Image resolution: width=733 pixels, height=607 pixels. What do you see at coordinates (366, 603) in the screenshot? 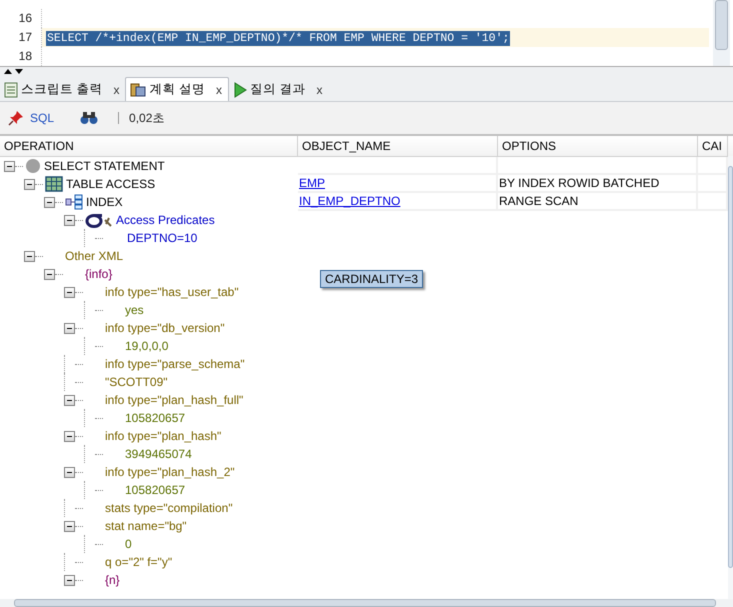
I see `horizontal-scrollbar` at bounding box center [366, 603].